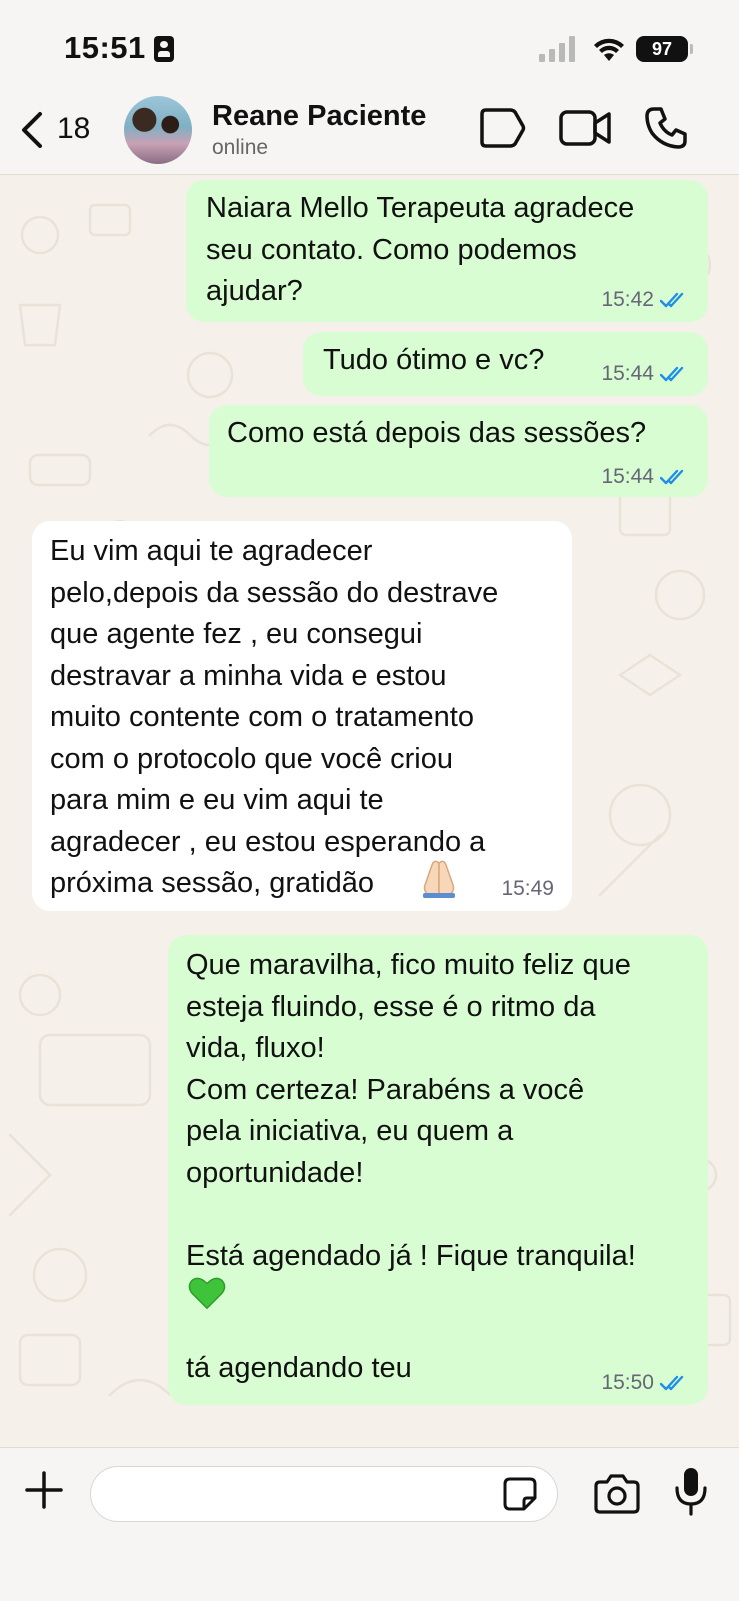 The width and height of the screenshot is (739, 1601). I want to click on message-text: Tudo ótimo e vc?, so click(434, 360).